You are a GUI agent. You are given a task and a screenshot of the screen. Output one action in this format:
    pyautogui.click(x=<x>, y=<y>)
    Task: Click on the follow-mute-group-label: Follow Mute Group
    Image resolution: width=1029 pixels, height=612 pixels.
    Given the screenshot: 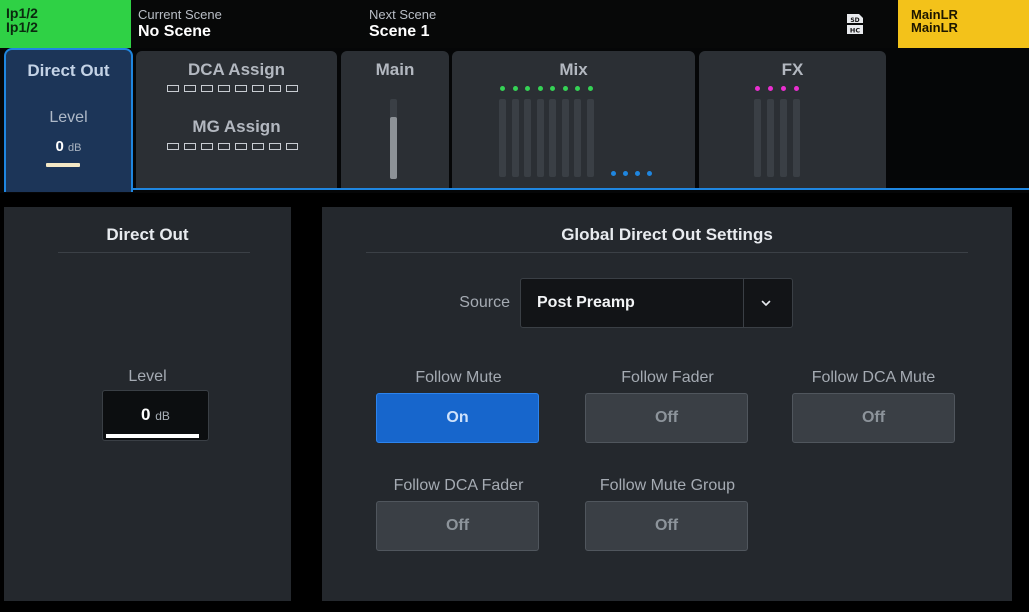 What is the action you would take?
    pyautogui.click(x=667, y=485)
    